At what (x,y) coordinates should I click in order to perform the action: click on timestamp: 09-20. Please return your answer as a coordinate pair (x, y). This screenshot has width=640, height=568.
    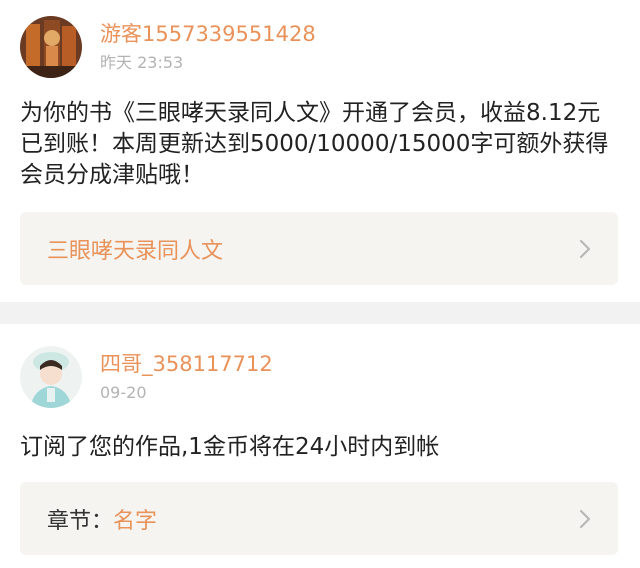
    Looking at the image, I should click on (123, 392).